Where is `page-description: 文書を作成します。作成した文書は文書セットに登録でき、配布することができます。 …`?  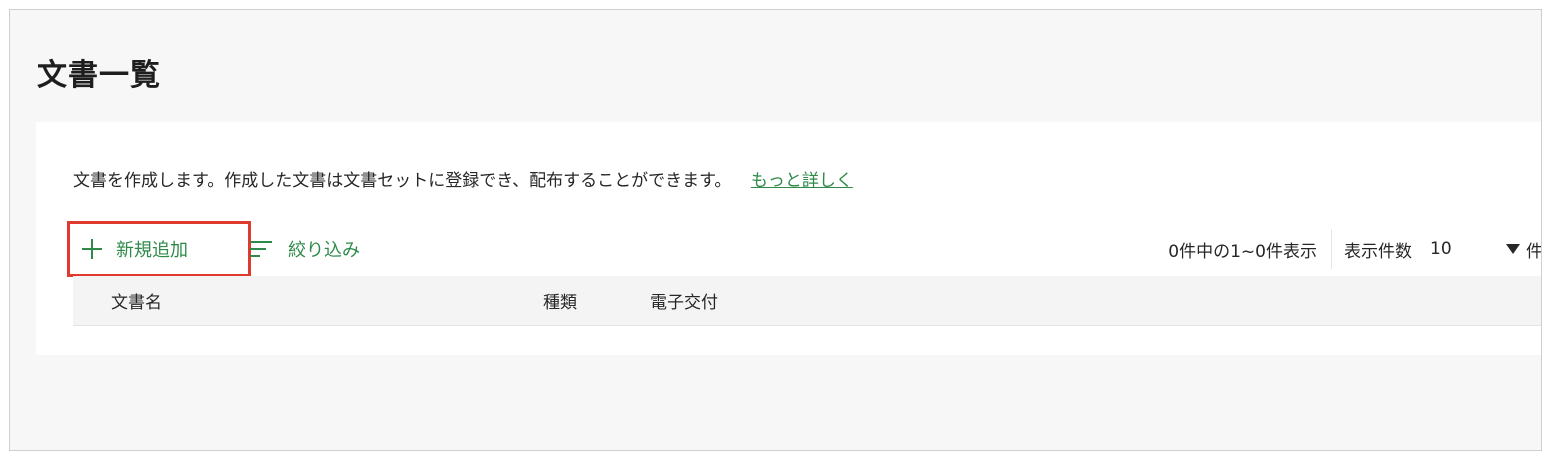
page-description: 文書を作成します。作成した文書は文書セットに登録でき、配布することができます。 … is located at coordinates (463, 178).